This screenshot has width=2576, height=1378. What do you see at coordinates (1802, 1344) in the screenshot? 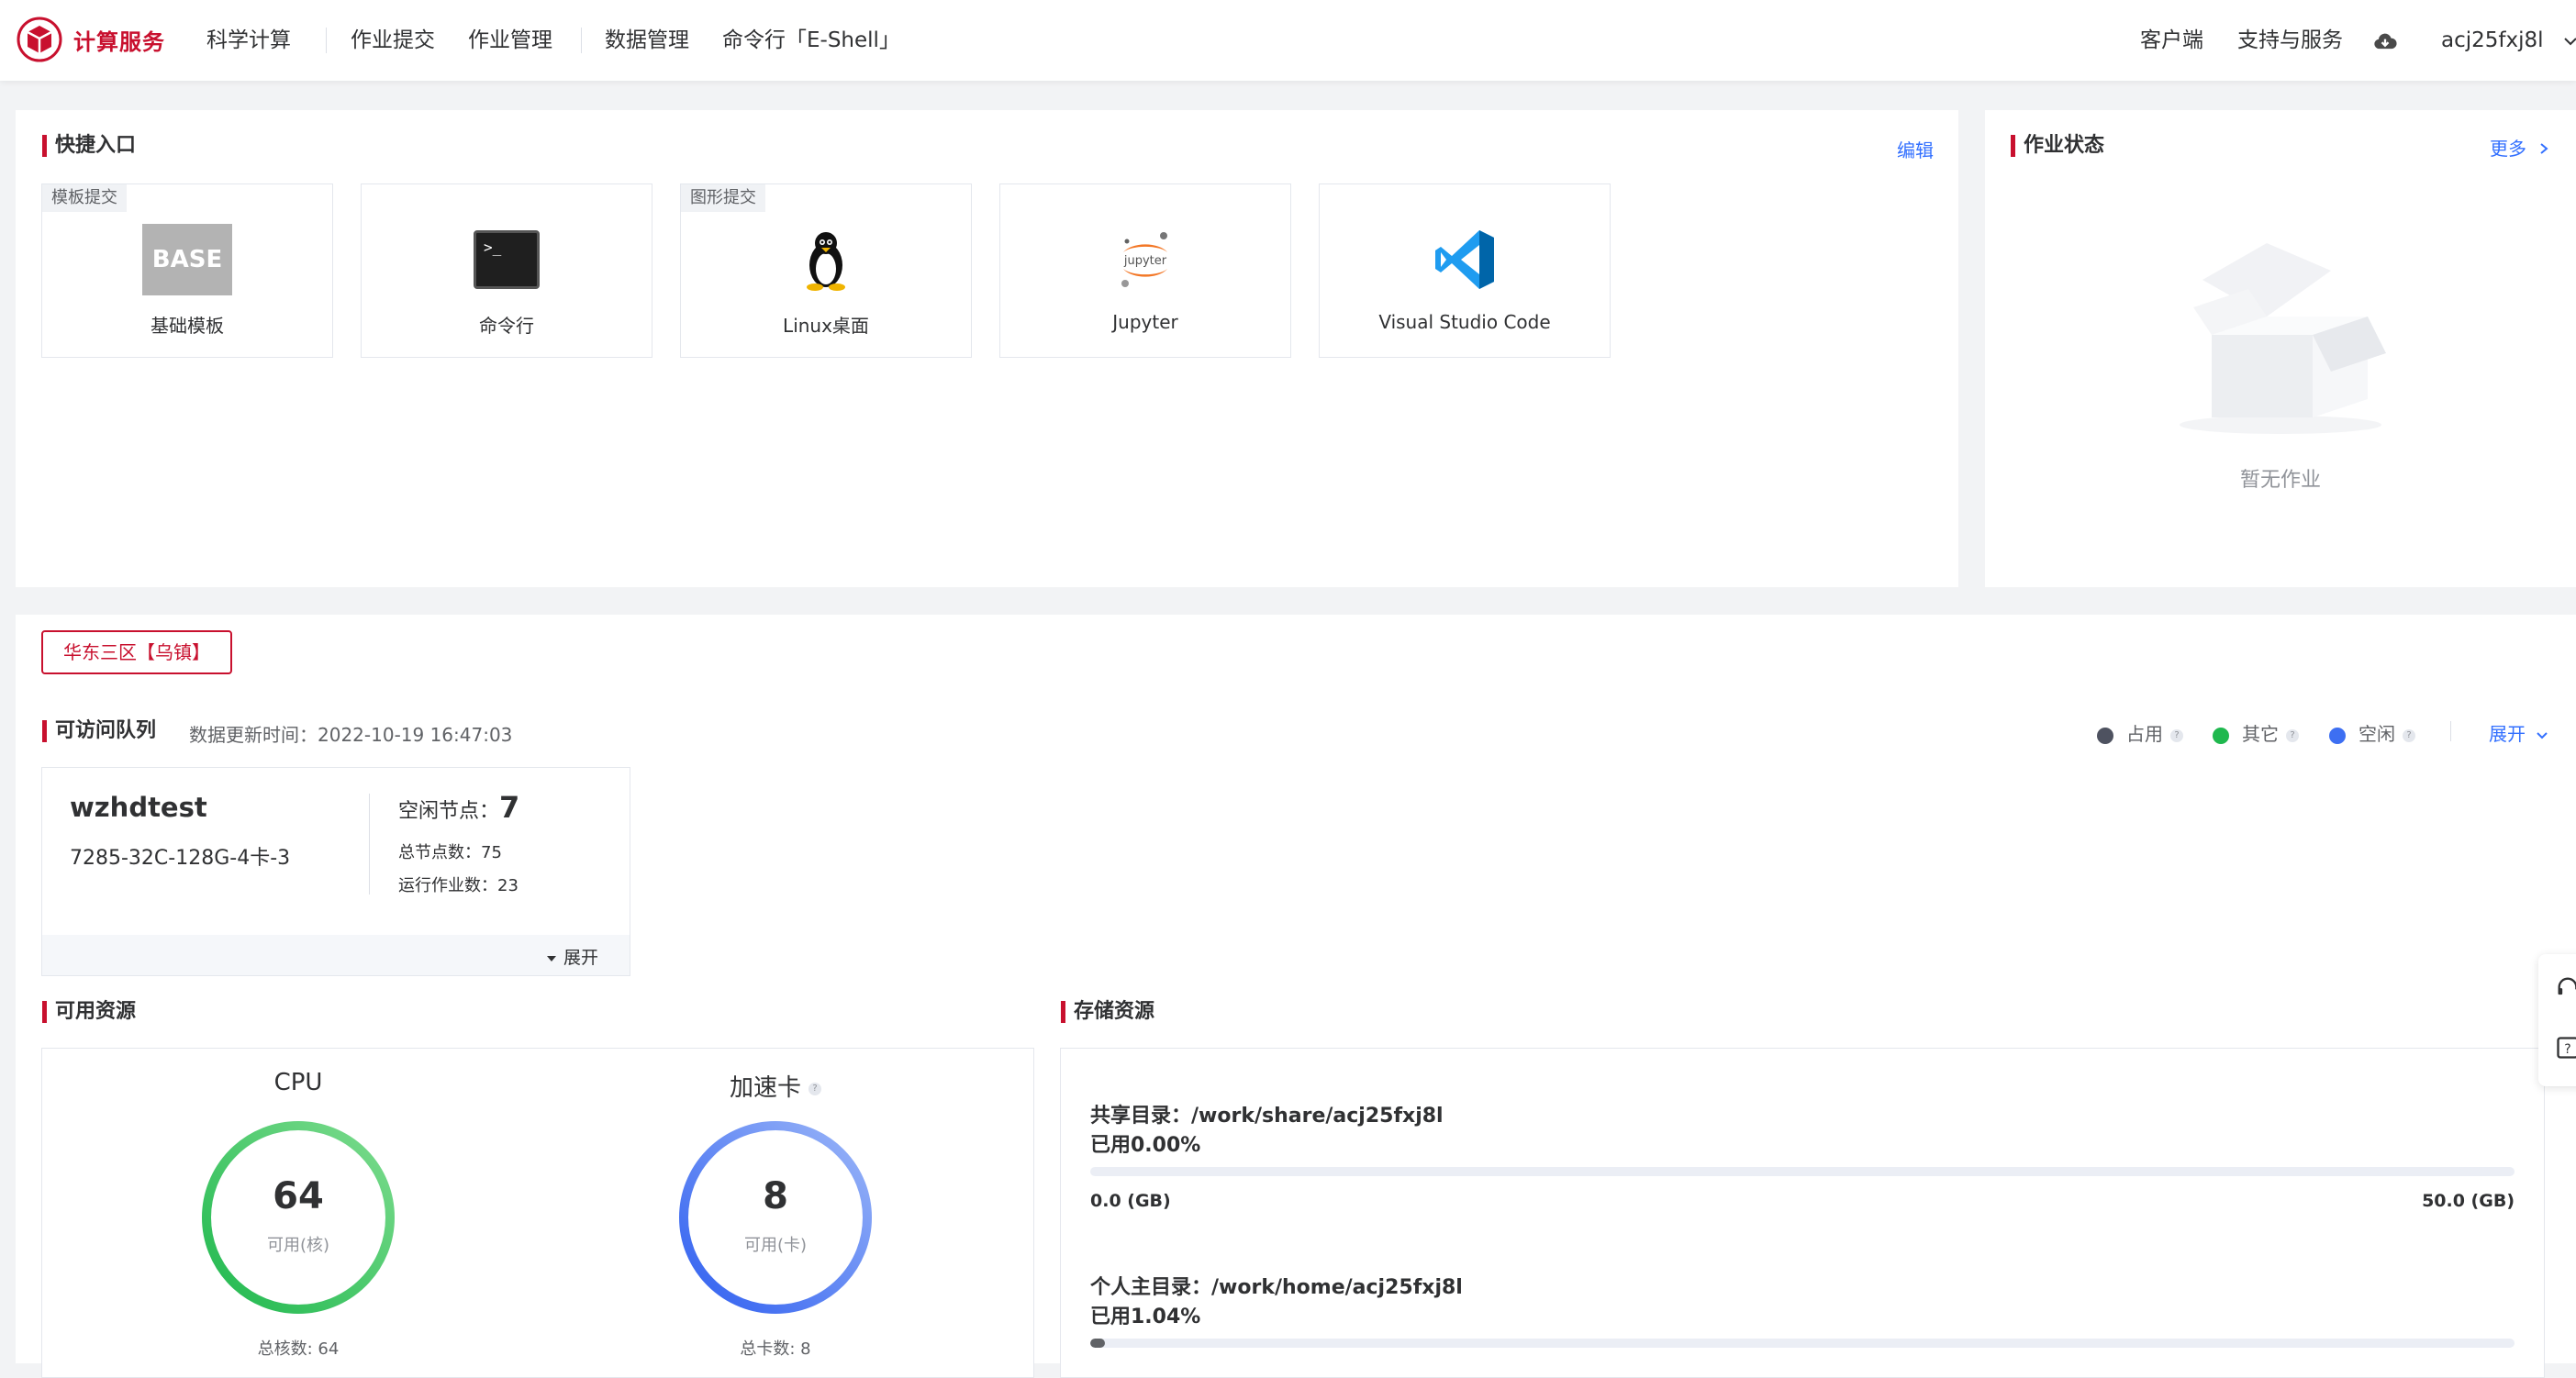
I see `home-dir-progress` at bounding box center [1802, 1344].